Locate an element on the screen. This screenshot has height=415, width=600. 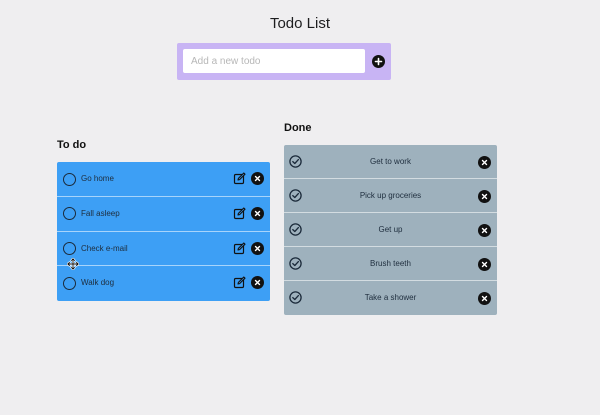
done-item-label: Get to work is located at coordinates (390, 161).